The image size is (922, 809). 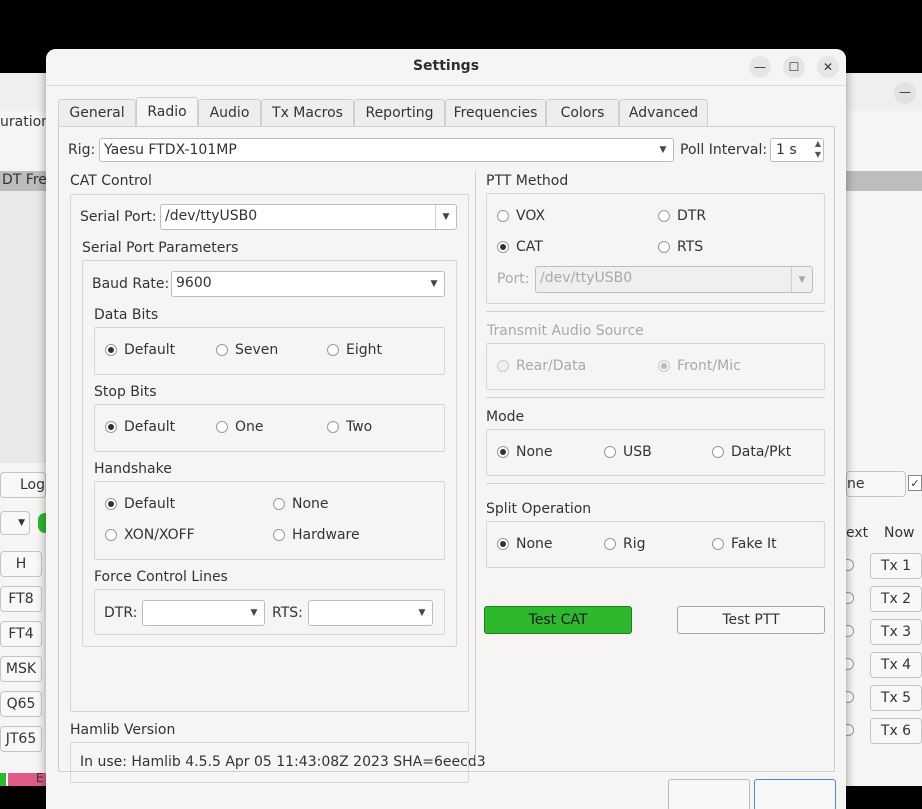 I want to click on ptt-cat-radio: CAT, so click(x=520, y=247).